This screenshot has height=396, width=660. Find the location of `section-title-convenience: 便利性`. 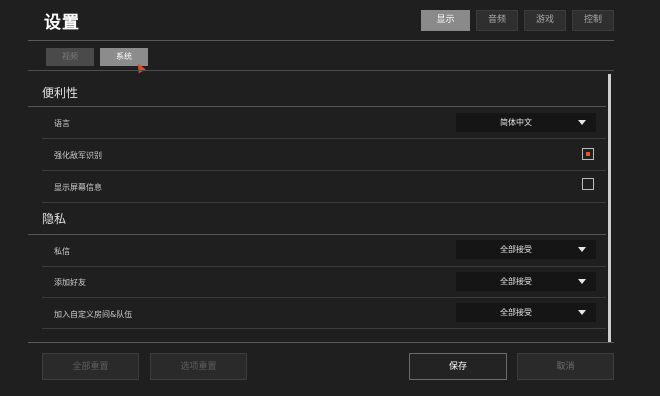

section-title-convenience: 便利性 is located at coordinates (60, 93).